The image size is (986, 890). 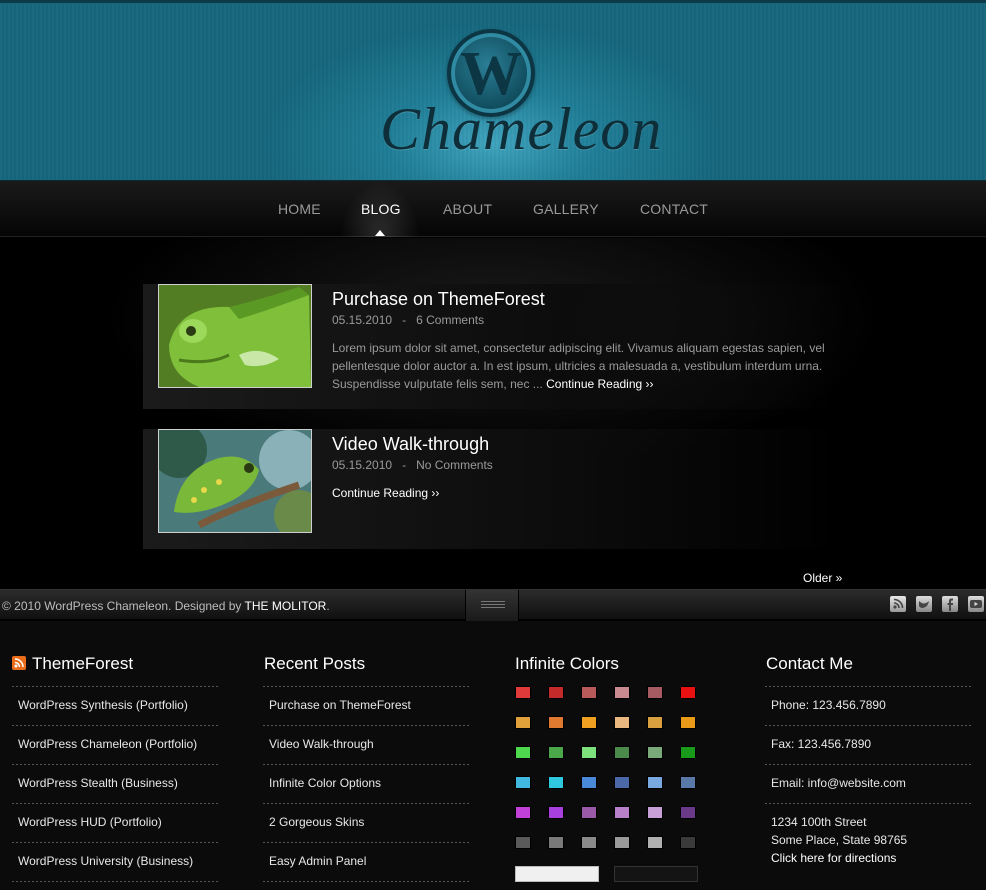 I want to click on widget-link: WordPress Synthesis (Portfolio), so click(x=103, y=705).